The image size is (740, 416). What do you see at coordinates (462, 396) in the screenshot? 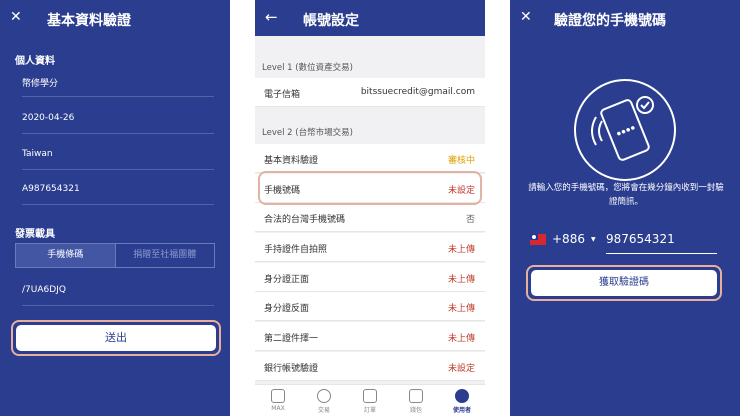
I see `user-icon` at bounding box center [462, 396].